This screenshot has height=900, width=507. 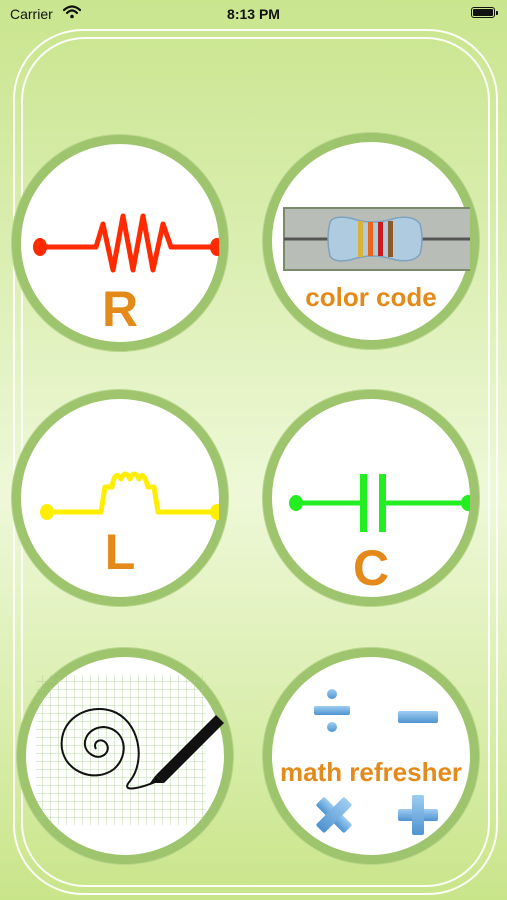 I want to click on color-code-label: color code, so click(x=371, y=297).